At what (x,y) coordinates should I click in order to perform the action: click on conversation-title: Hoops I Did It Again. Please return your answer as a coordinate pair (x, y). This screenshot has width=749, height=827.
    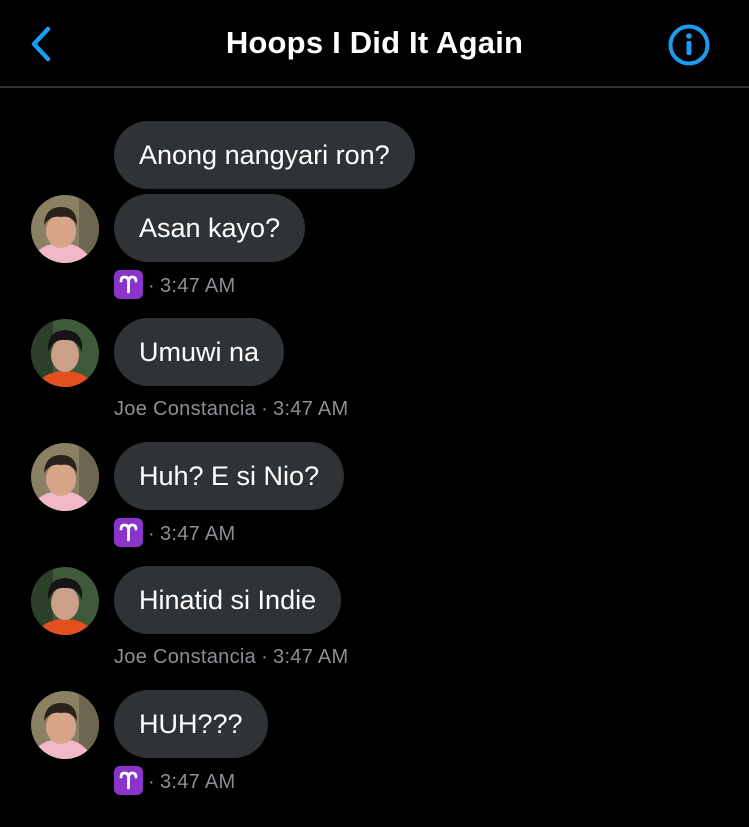
    Looking at the image, I should click on (374, 42).